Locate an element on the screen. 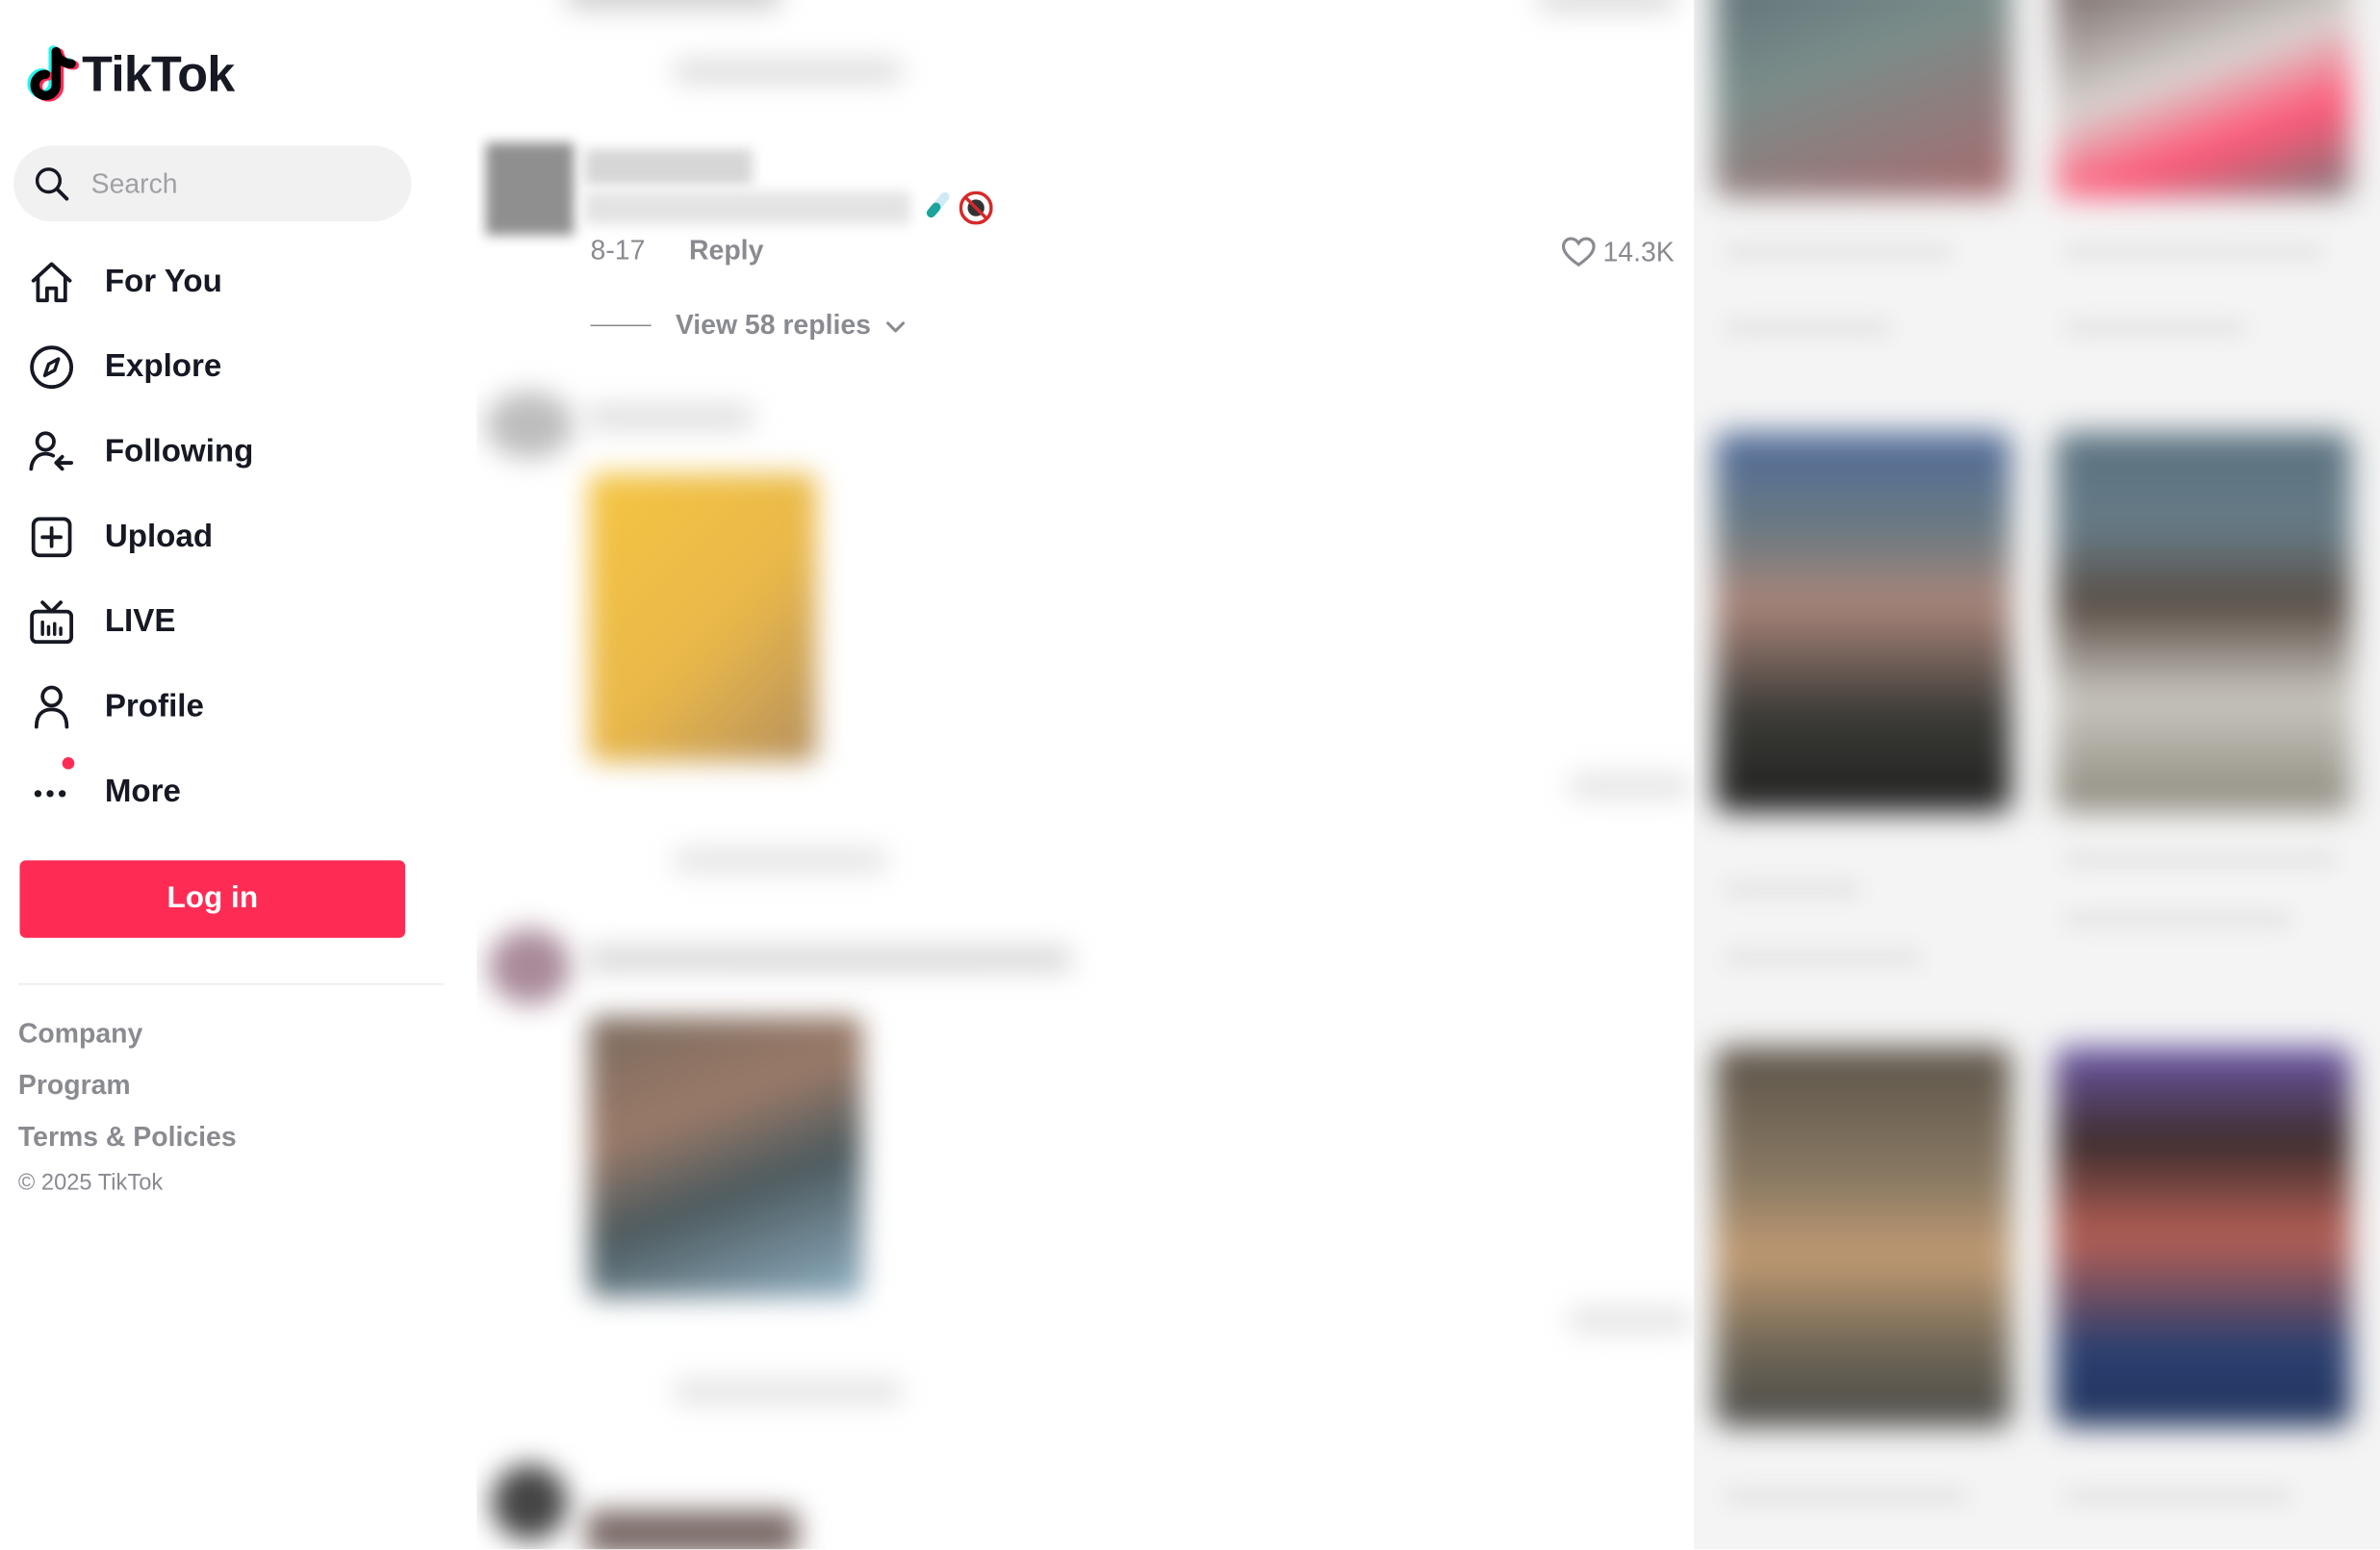  comment-text-placeholder is located at coordinates (747, 208).